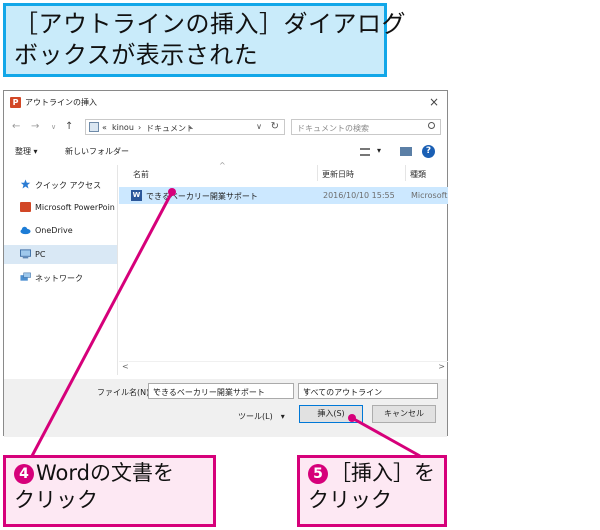  Describe the element at coordinates (379, 150) in the screenshot. I see `view-dropdown-icon: ▾` at that location.